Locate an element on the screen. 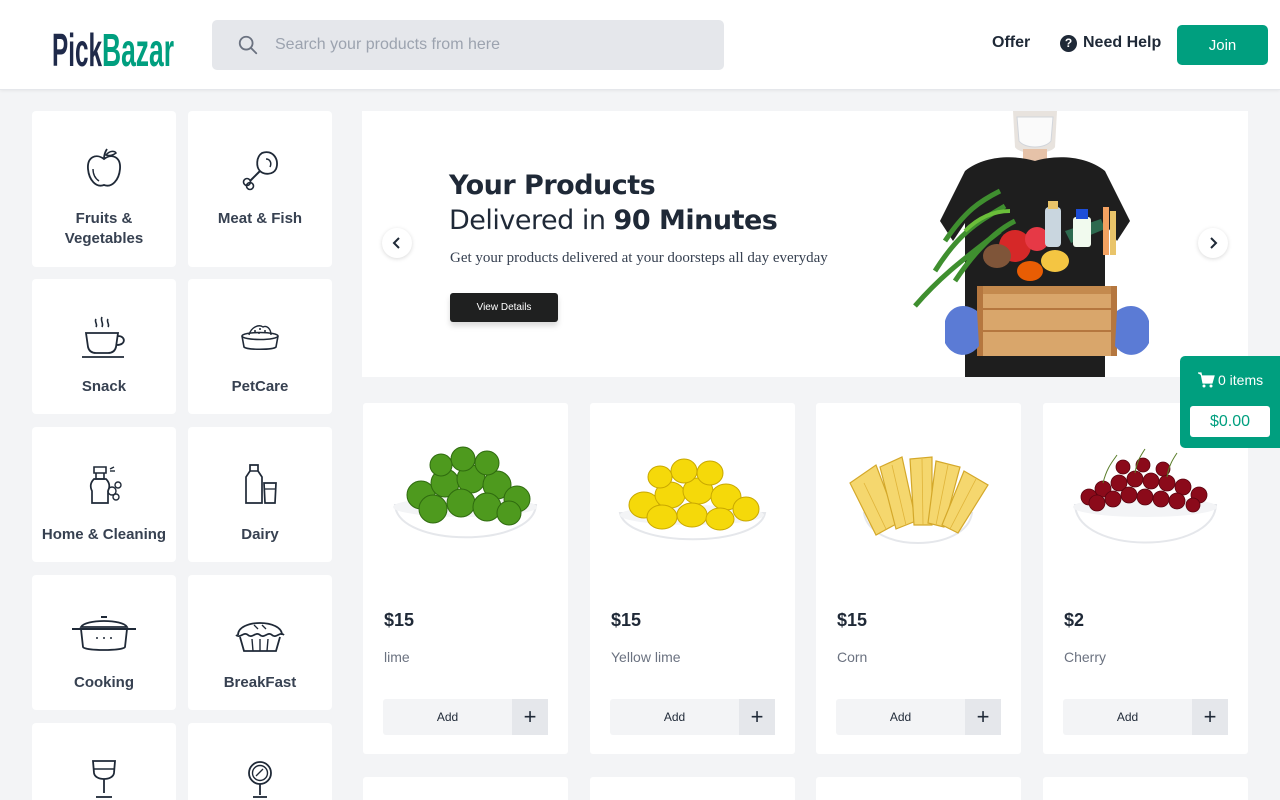 Image resolution: width=1280 pixels, height=800 pixels. svg-text: Pick is located at coordinates (77, 49).